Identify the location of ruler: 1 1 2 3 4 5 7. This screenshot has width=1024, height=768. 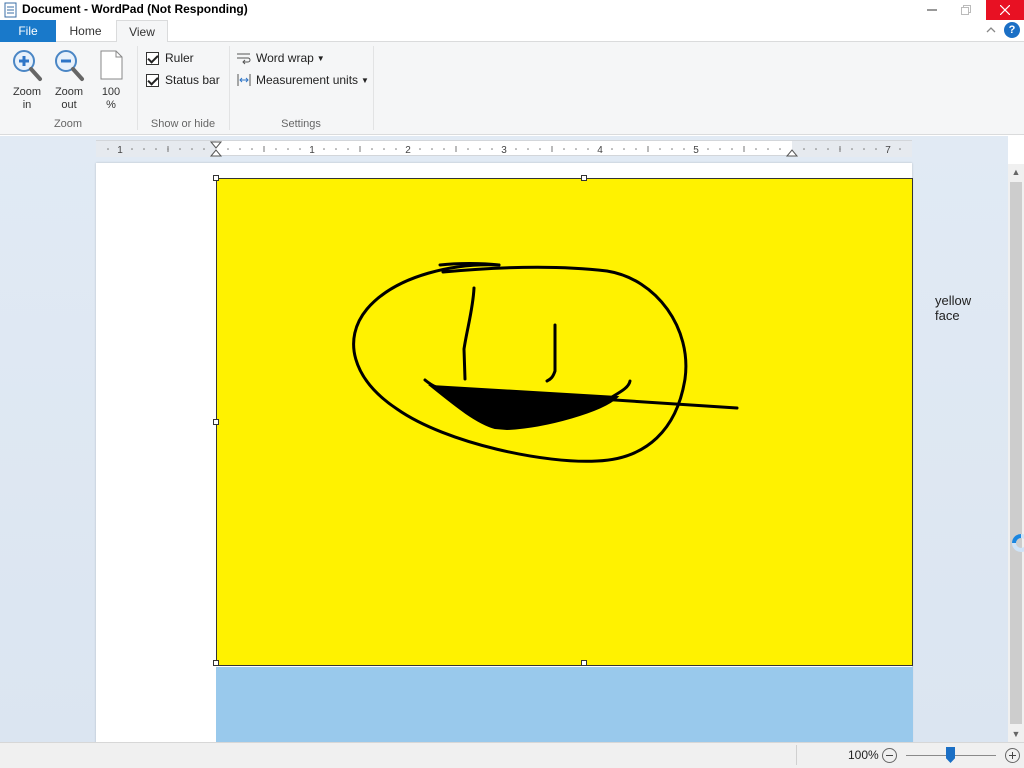
(504, 148).